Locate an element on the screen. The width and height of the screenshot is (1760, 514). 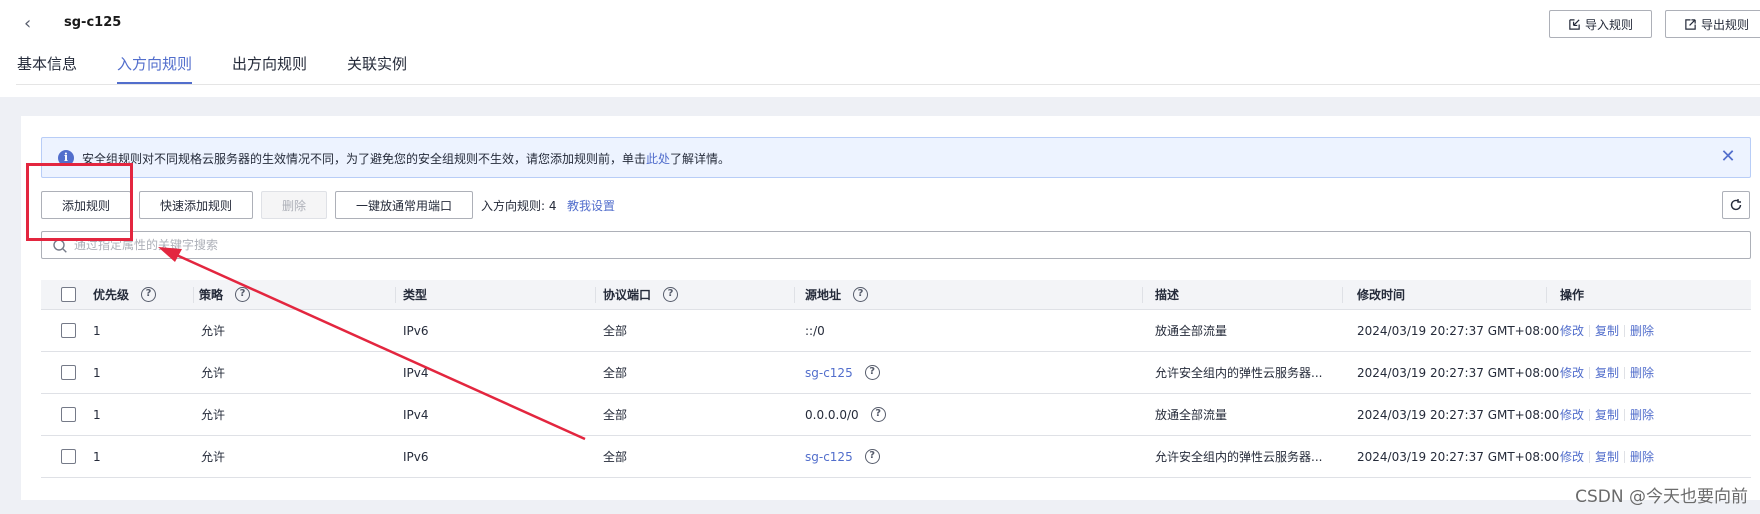
select-all-checkbox is located at coordinates (68, 294).